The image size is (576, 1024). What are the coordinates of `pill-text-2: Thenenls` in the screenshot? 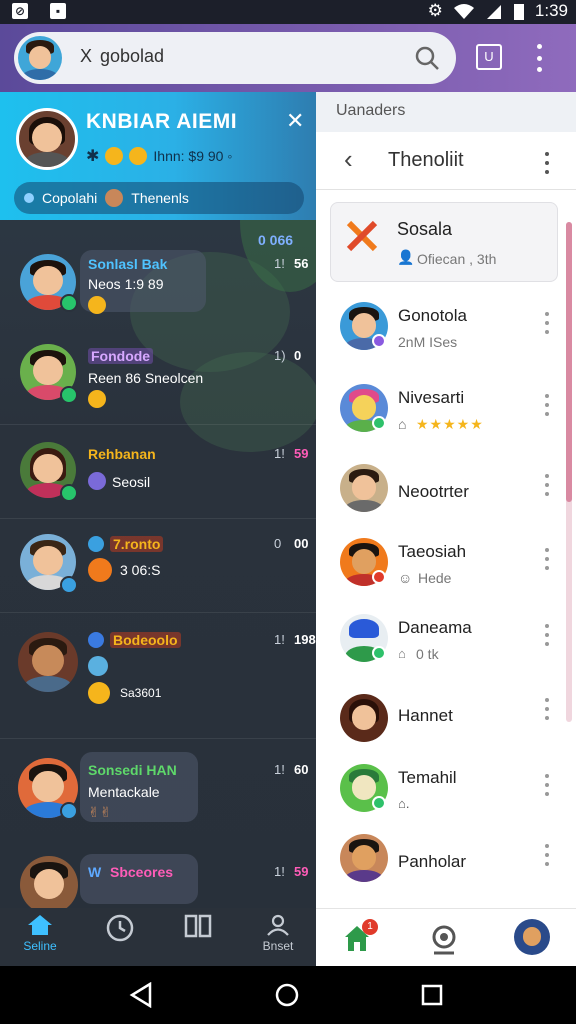 It's located at (160, 198).